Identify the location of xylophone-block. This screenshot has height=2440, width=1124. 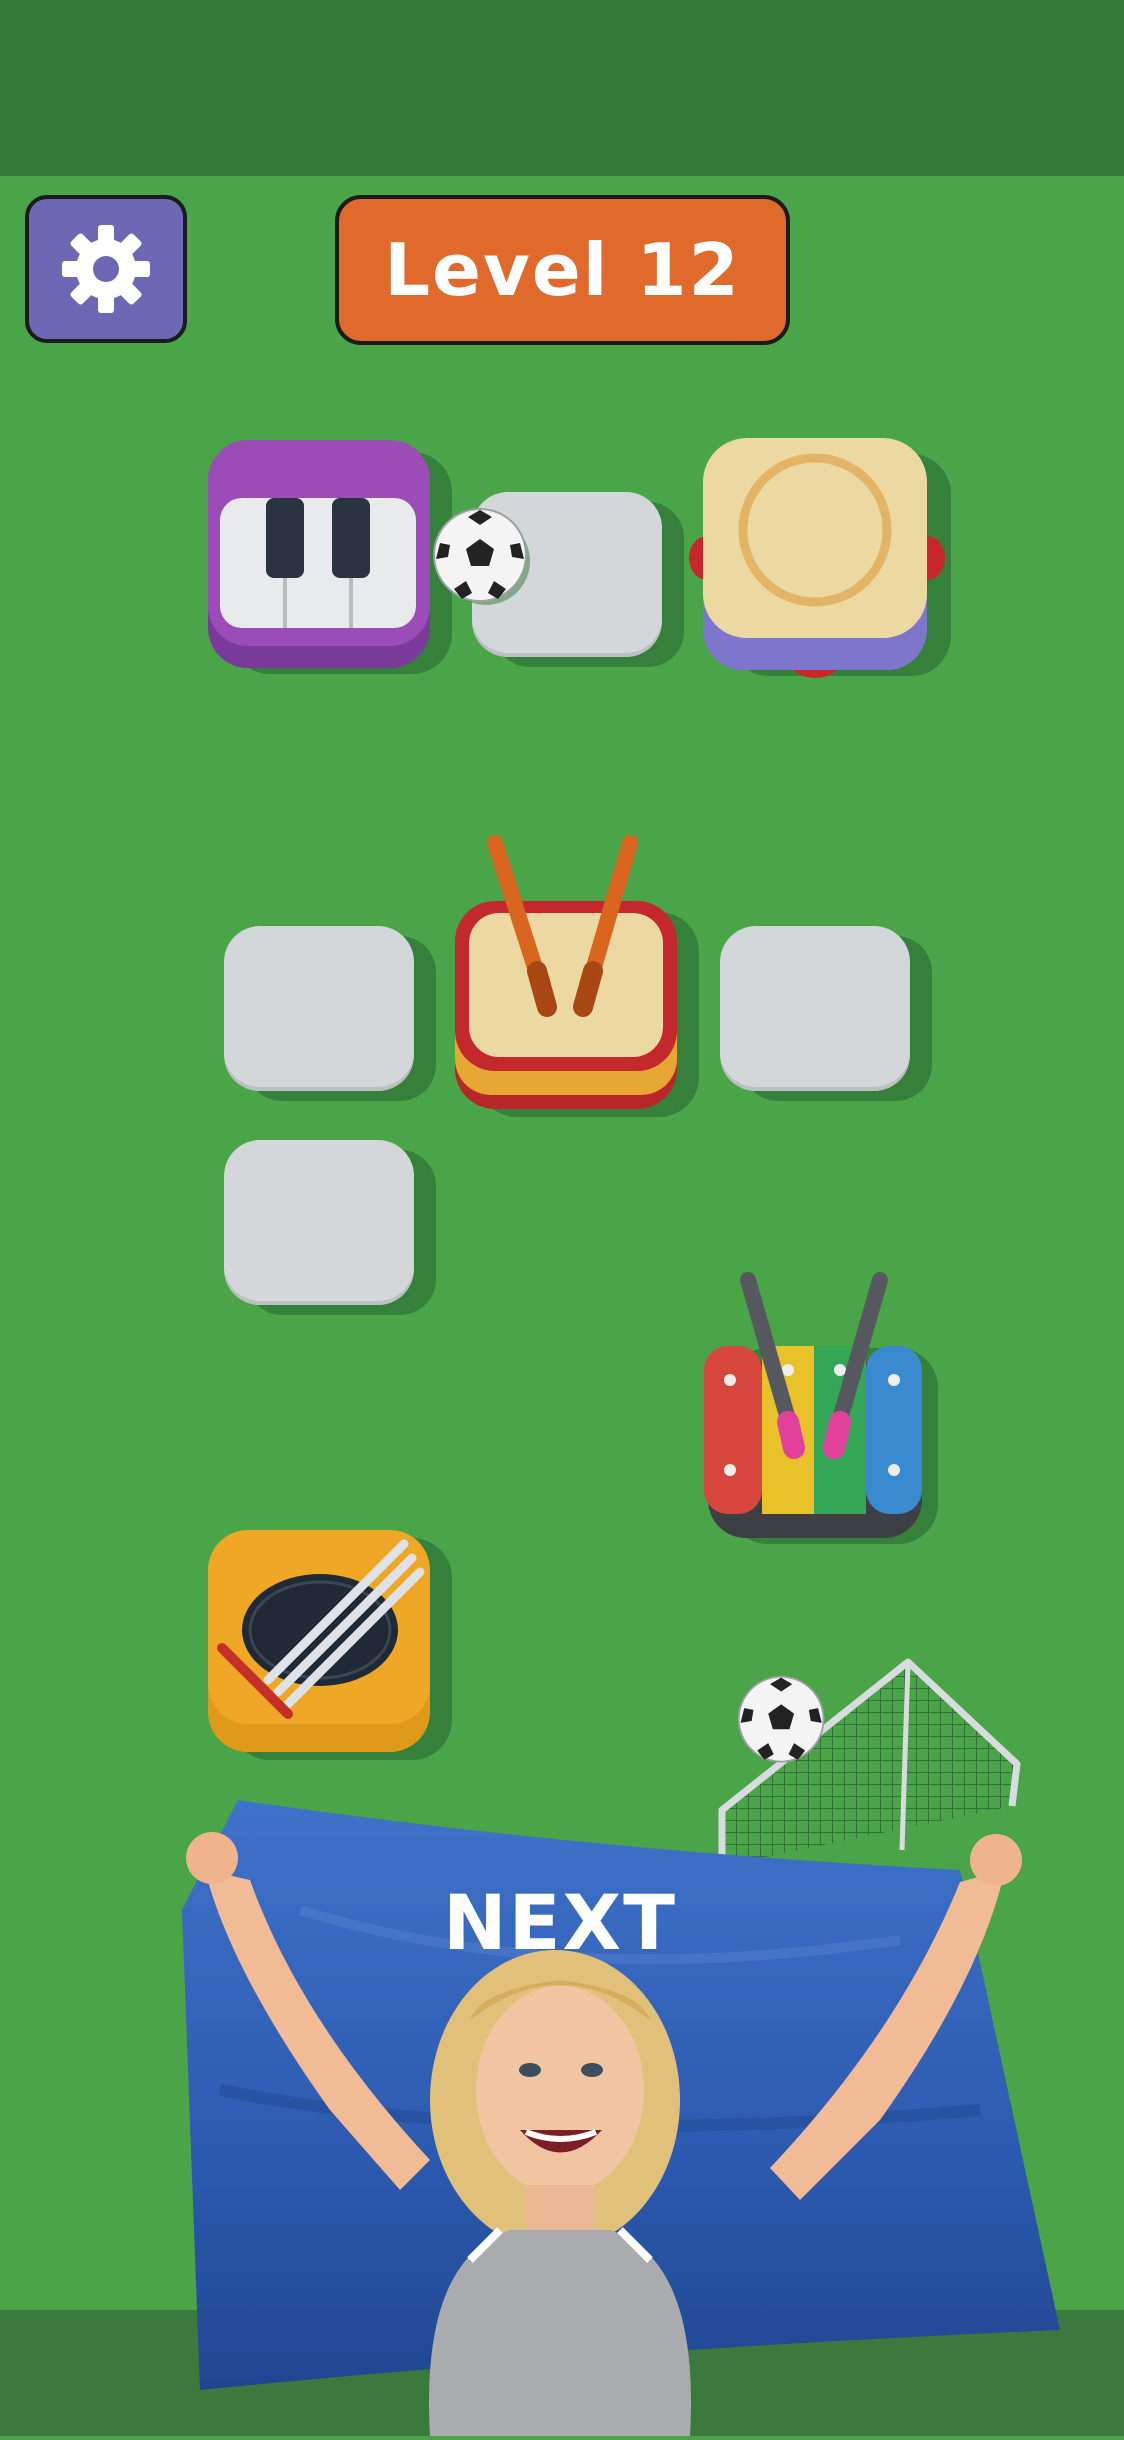
(825, 1410).